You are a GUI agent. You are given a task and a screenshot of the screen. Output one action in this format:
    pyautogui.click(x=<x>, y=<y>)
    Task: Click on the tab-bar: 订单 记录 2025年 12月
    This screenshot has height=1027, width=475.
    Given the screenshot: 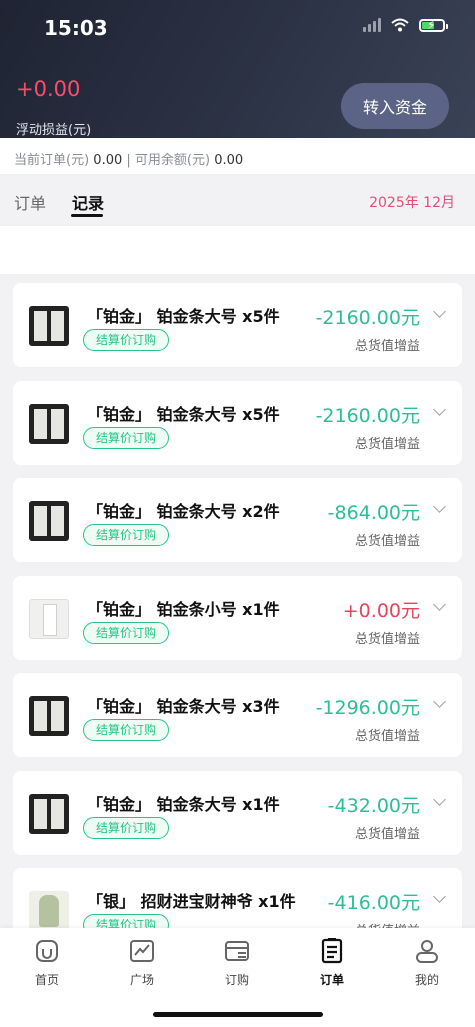 What is the action you would take?
    pyautogui.click(x=237, y=200)
    